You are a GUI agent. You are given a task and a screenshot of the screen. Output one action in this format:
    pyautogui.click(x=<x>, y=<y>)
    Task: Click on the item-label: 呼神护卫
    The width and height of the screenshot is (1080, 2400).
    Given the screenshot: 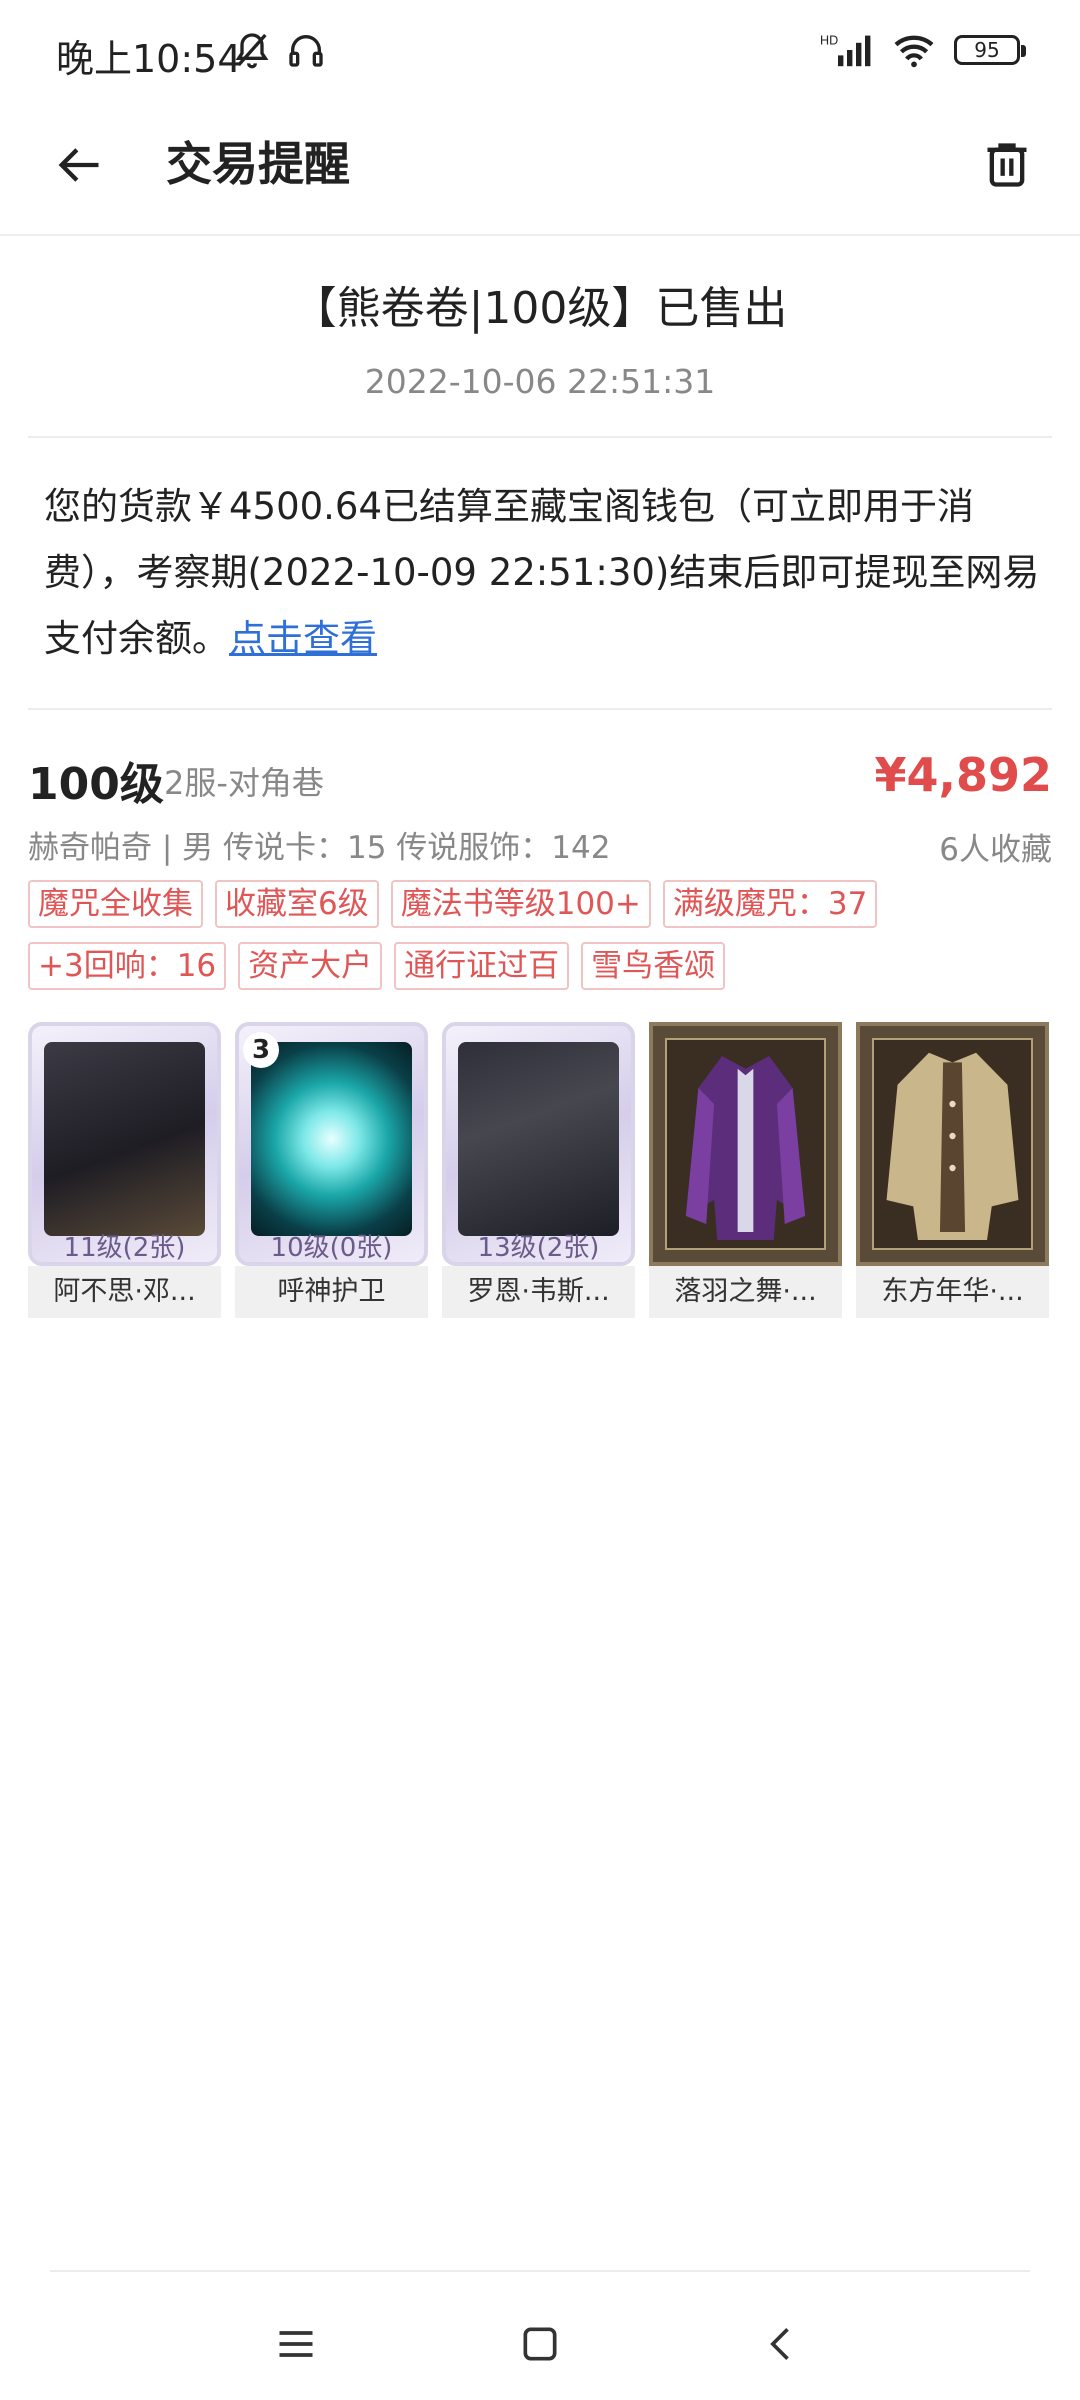 What is the action you would take?
    pyautogui.click(x=331, y=1292)
    